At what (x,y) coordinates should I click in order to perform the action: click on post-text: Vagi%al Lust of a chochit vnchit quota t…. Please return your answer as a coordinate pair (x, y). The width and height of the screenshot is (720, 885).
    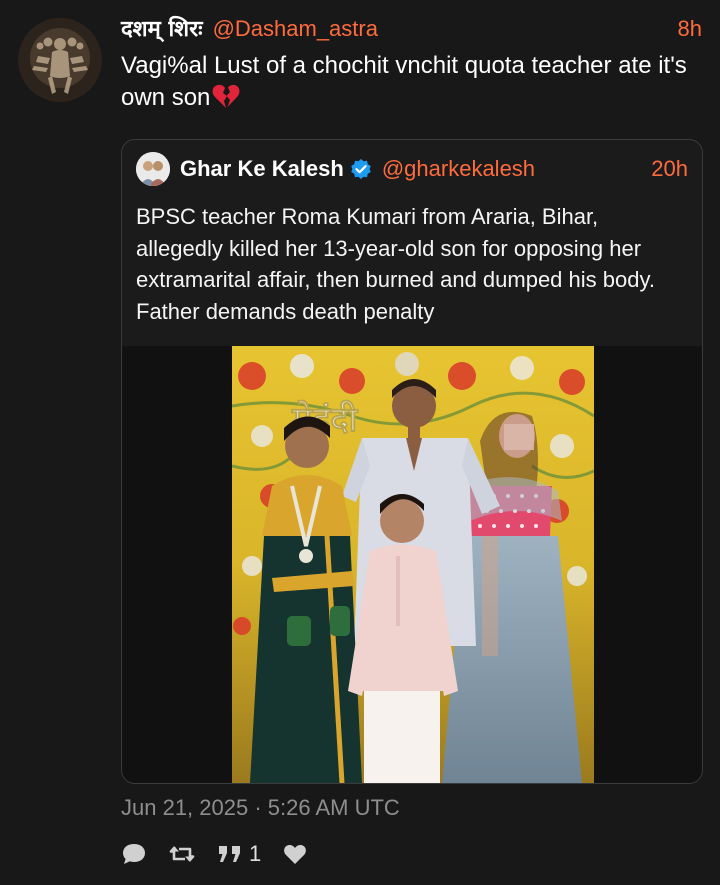
    Looking at the image, I should click on (416, 82).